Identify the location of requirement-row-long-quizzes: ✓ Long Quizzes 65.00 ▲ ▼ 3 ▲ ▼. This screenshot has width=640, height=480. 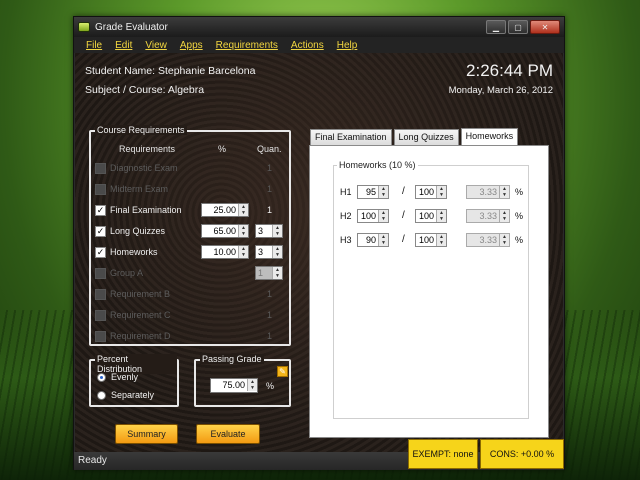
(190, 231).